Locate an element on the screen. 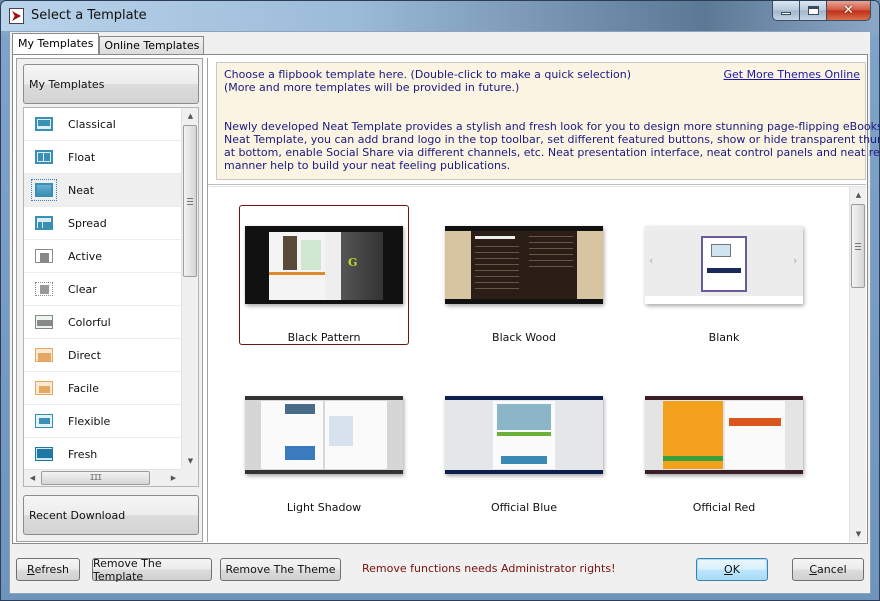 This screenshot has height=601, width=880. title-bar: Select a Template ✕ is located at coordinates (440, 16).